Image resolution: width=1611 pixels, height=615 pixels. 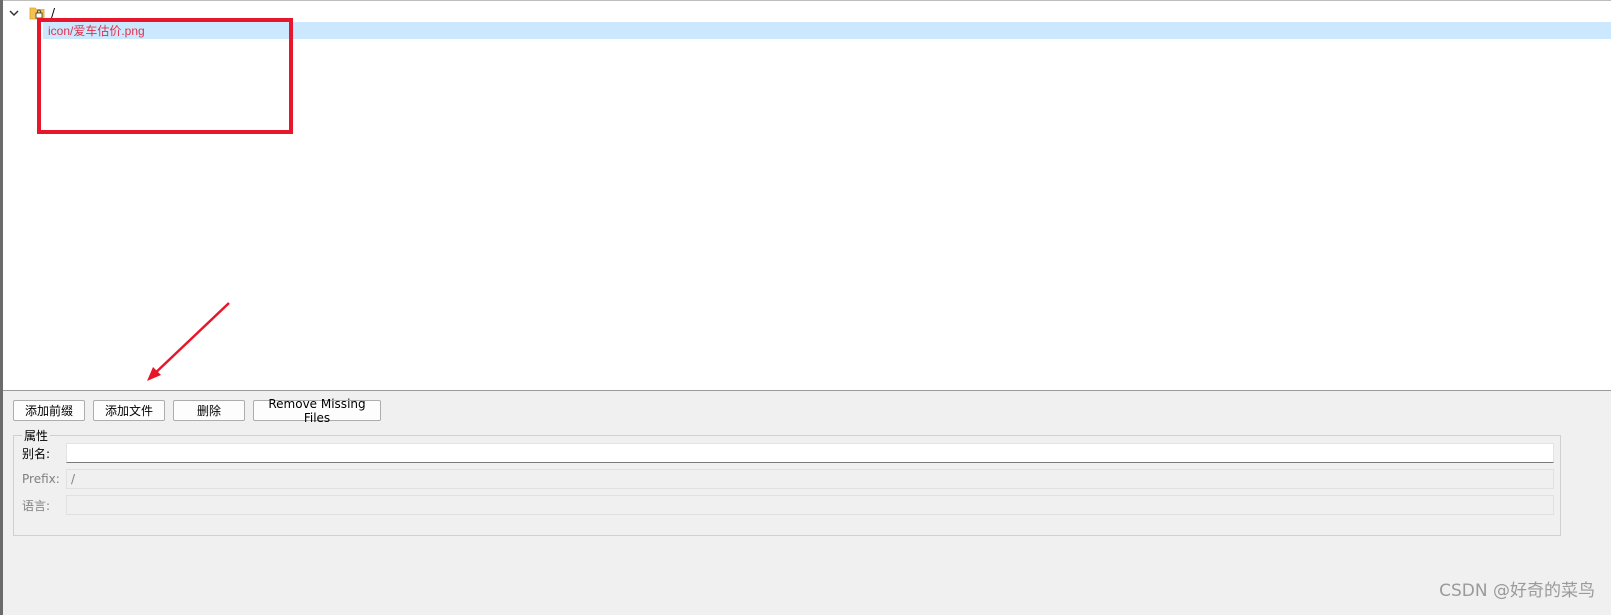 What do you see at coordinates (36, 453) in the screenshot?
I see `alias-label: 别名:` at bounding box center [36, 453].